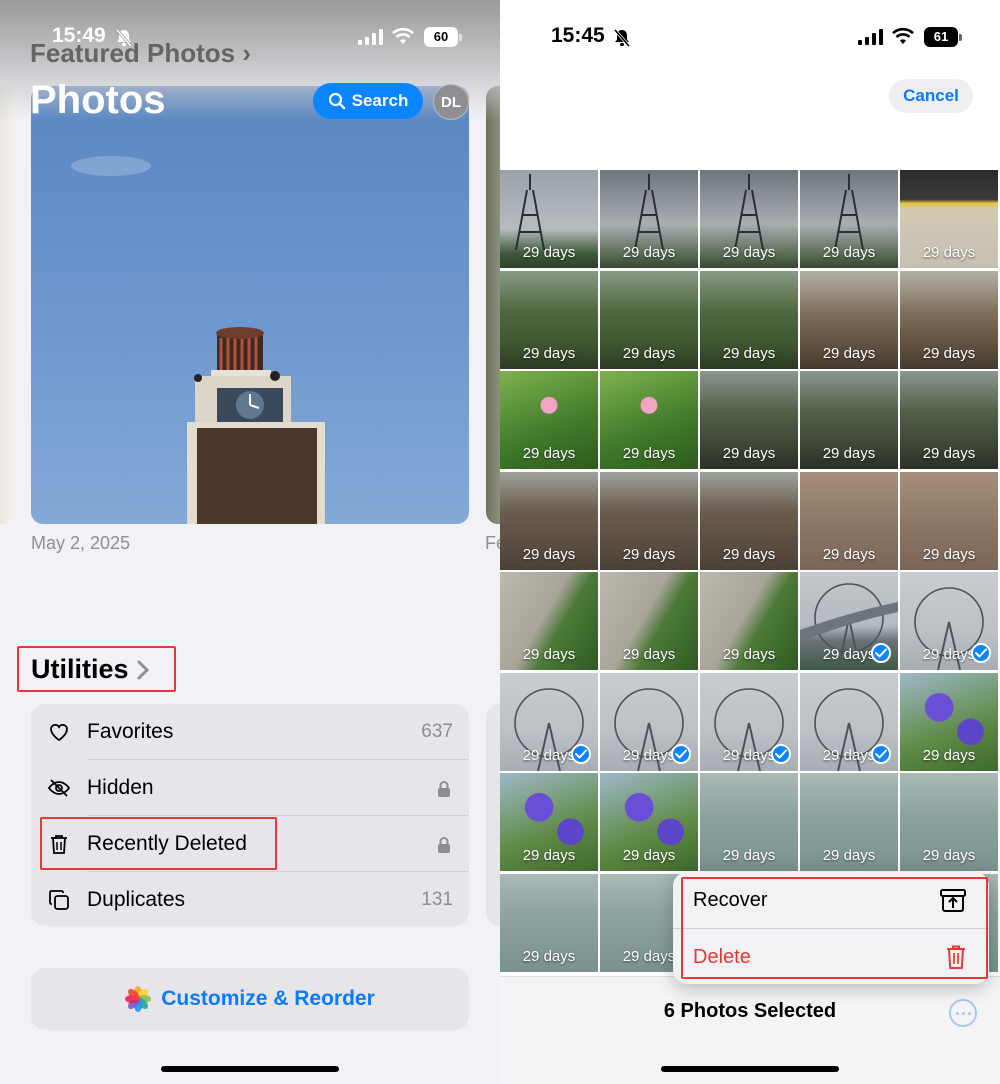 The image size is (1000, 1084). Describe the element at coordinates (451, 102) in the screenshot. I see `avatar: DL` at that location.